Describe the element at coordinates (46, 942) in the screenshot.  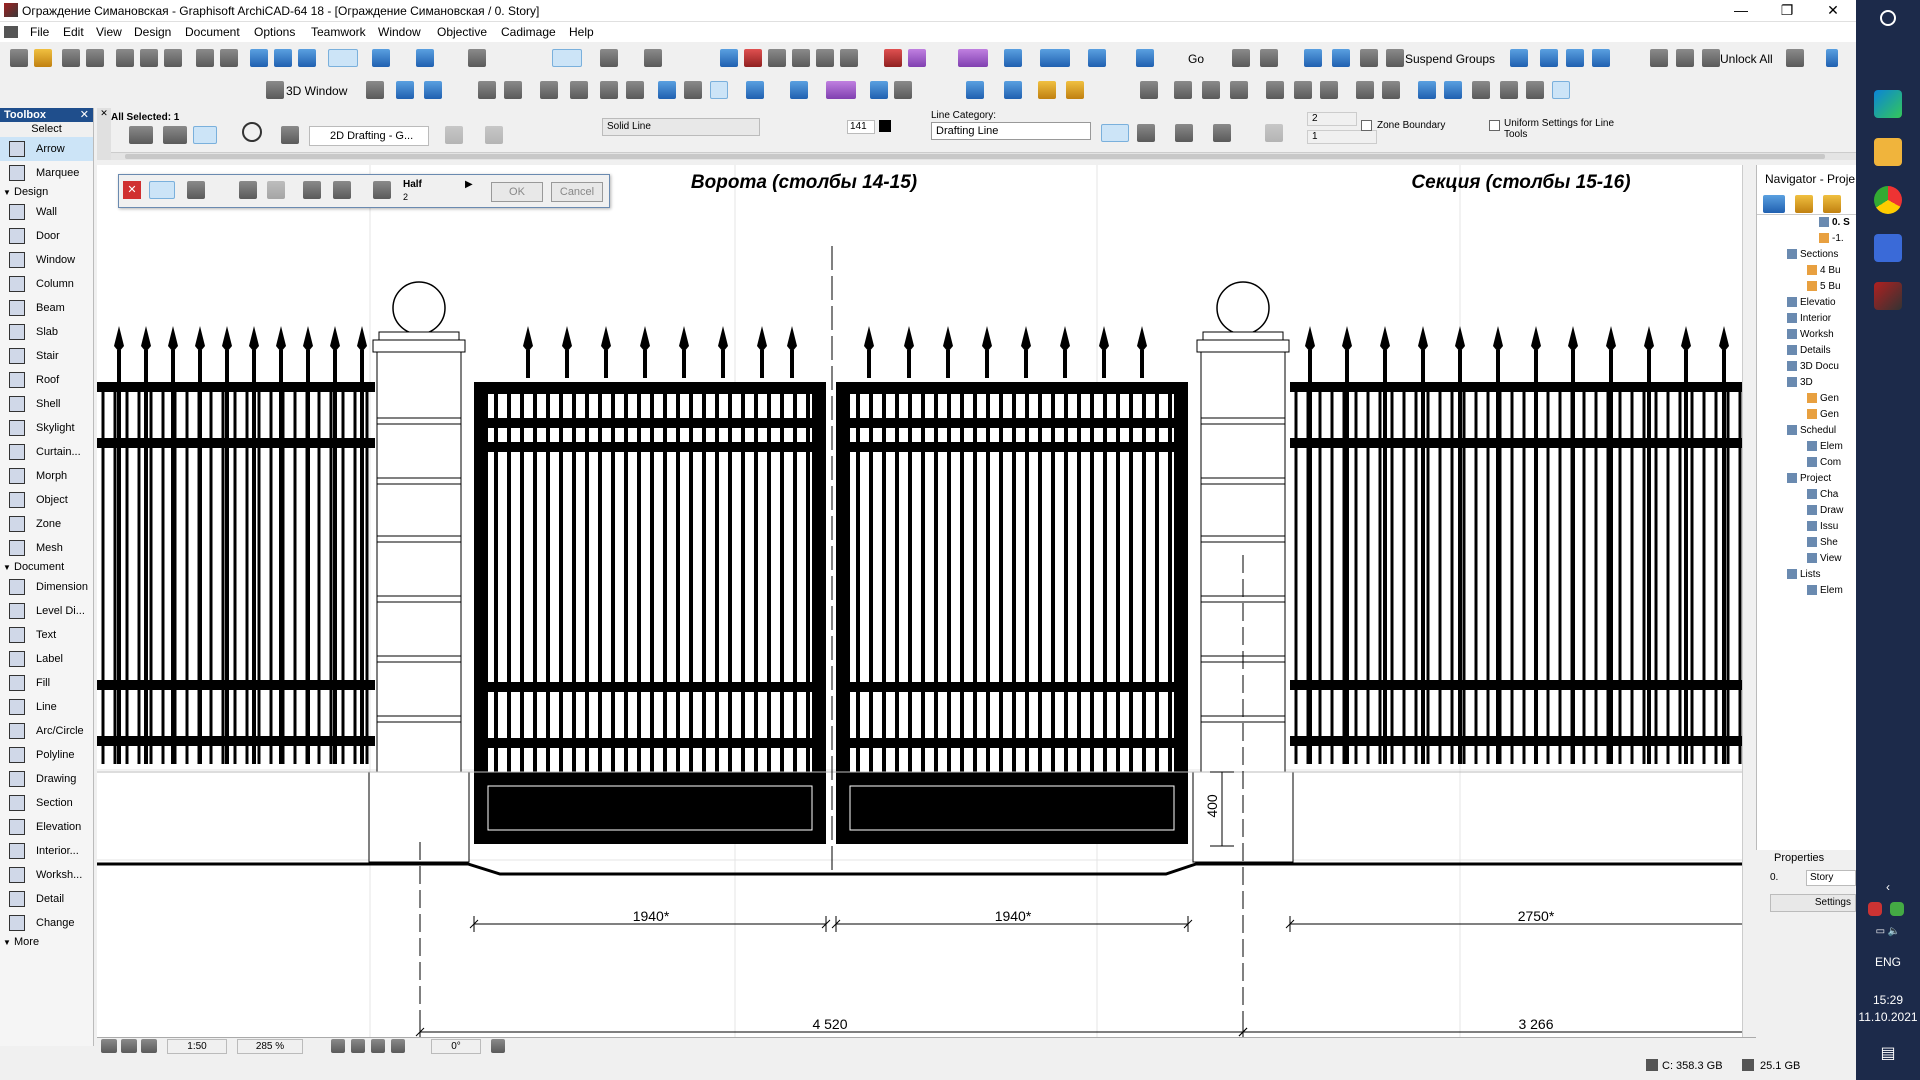
I see `more-group: More` at that location.